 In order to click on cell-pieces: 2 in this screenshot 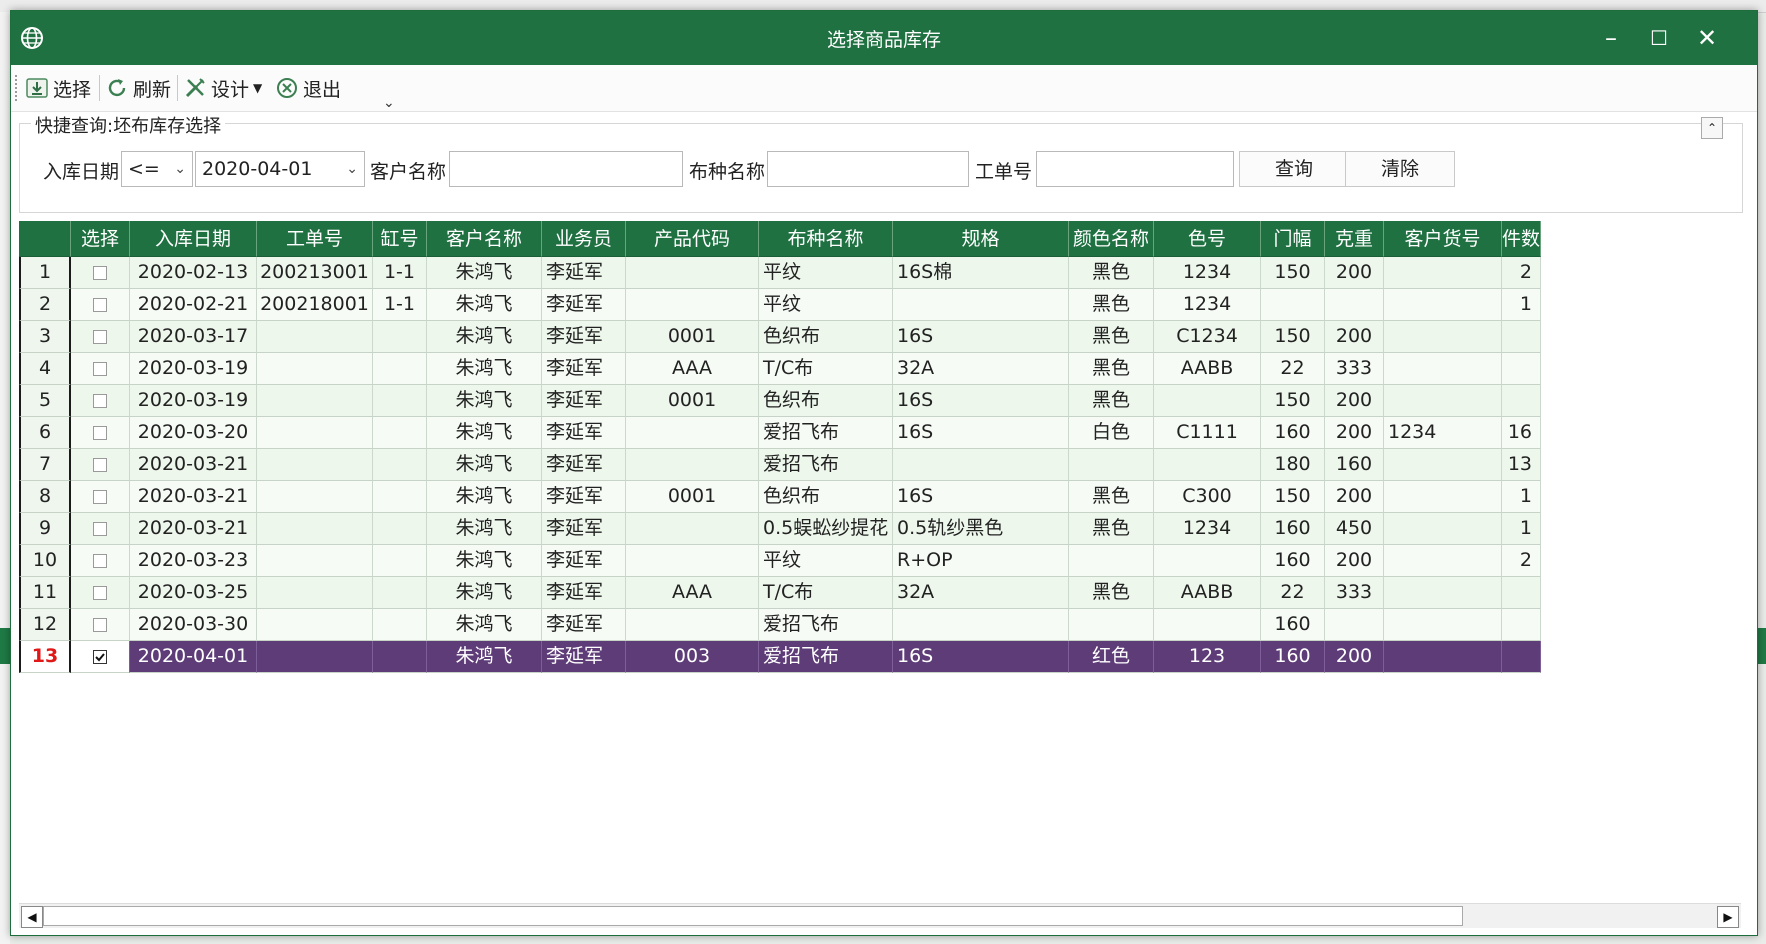, I will do `click(1521, 273)`.